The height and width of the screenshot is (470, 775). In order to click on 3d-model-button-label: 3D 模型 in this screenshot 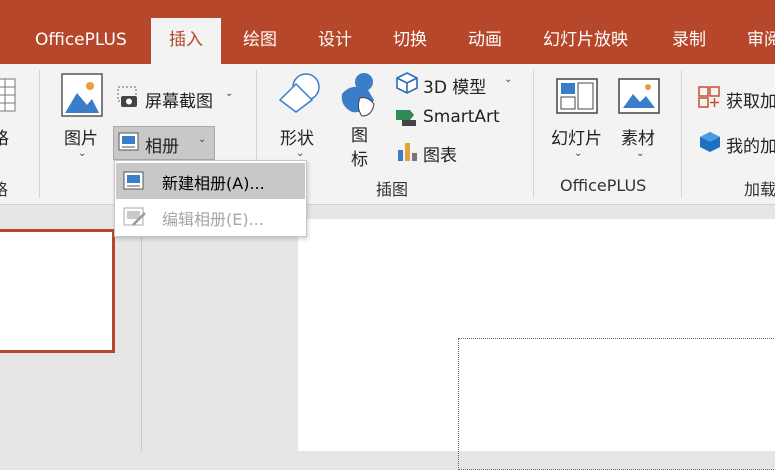, I will do `click(454, 85)`.